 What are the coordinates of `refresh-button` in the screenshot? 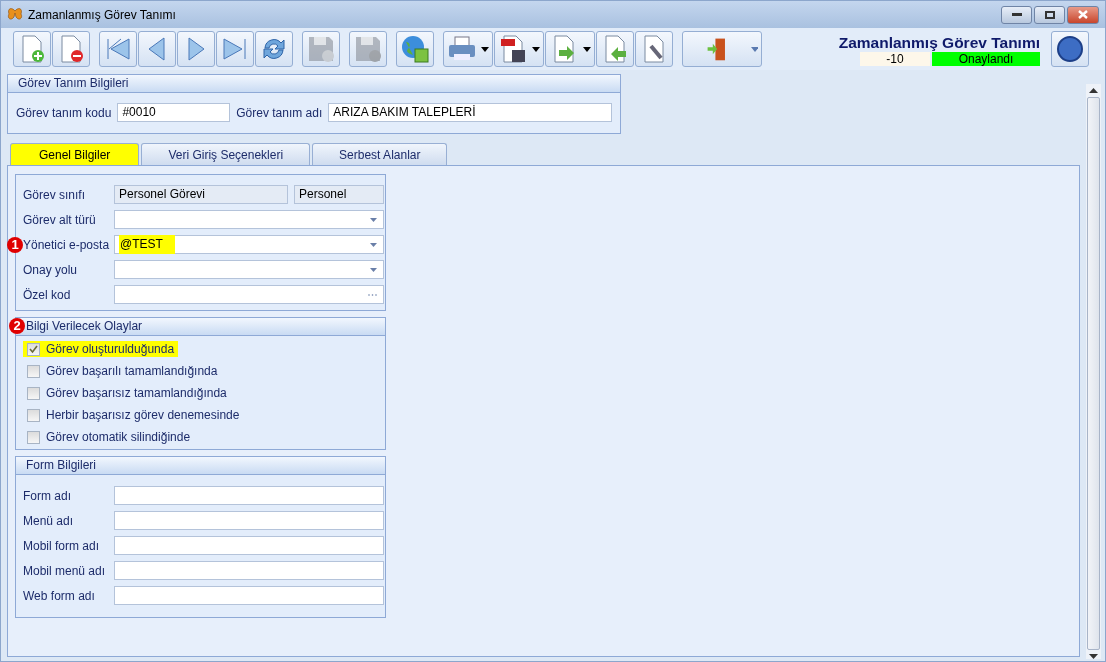 It's located at (274, 49).